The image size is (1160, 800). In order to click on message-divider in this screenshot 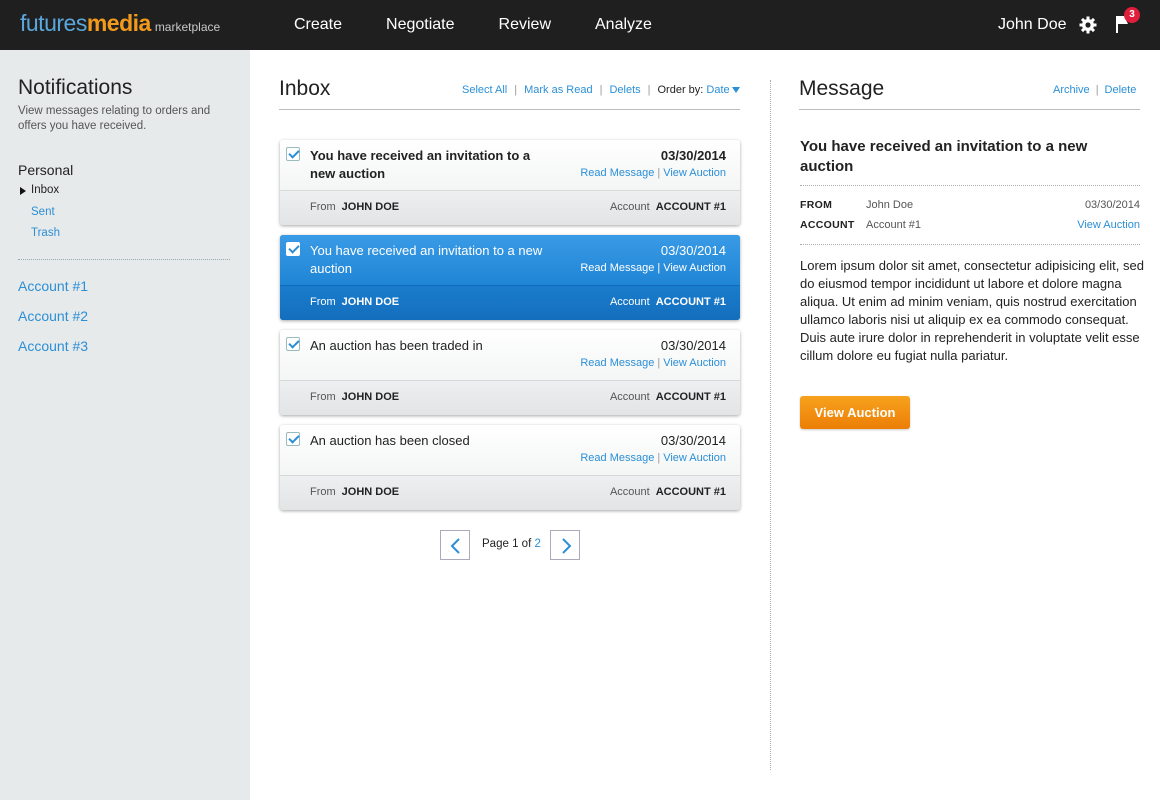, I will do `click(969, 109)`.